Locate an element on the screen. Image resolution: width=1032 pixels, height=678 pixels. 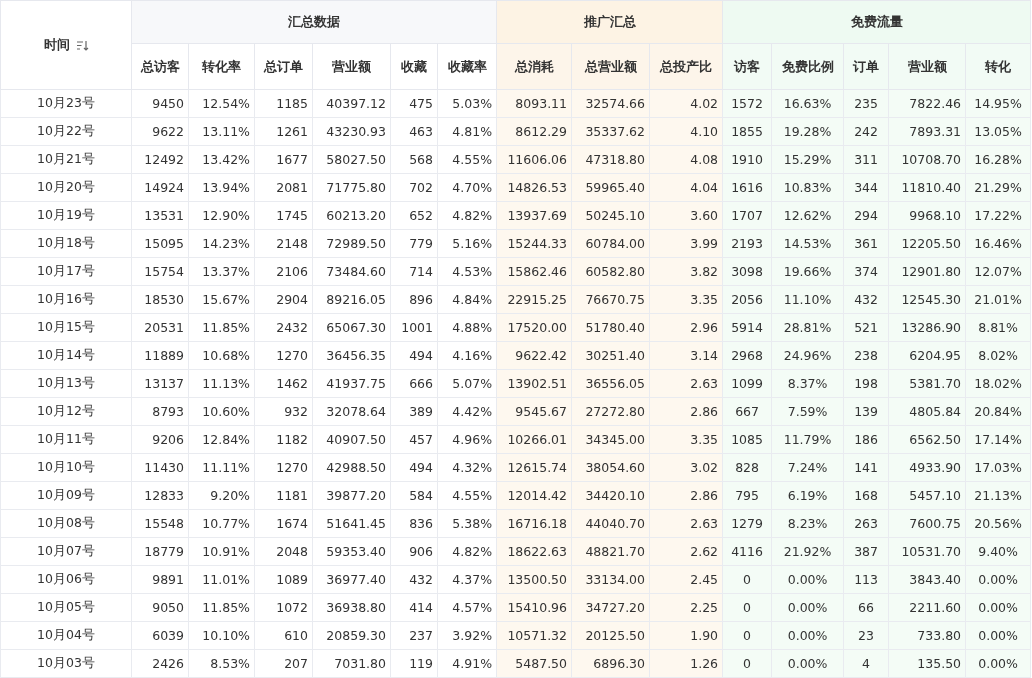
table-cell: 4.10 is located at coordinates (686, 131).